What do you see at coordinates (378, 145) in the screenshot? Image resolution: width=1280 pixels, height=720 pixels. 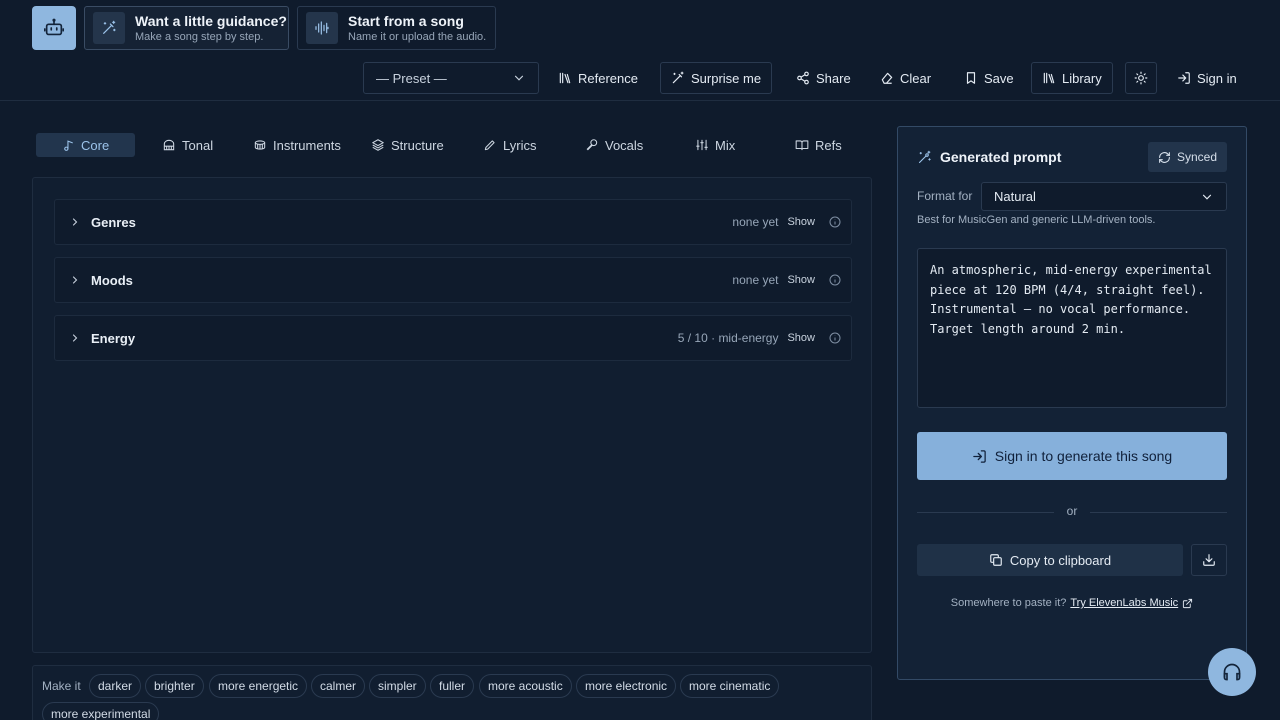 I see `layers-icon` at bounding box center [378, 145].